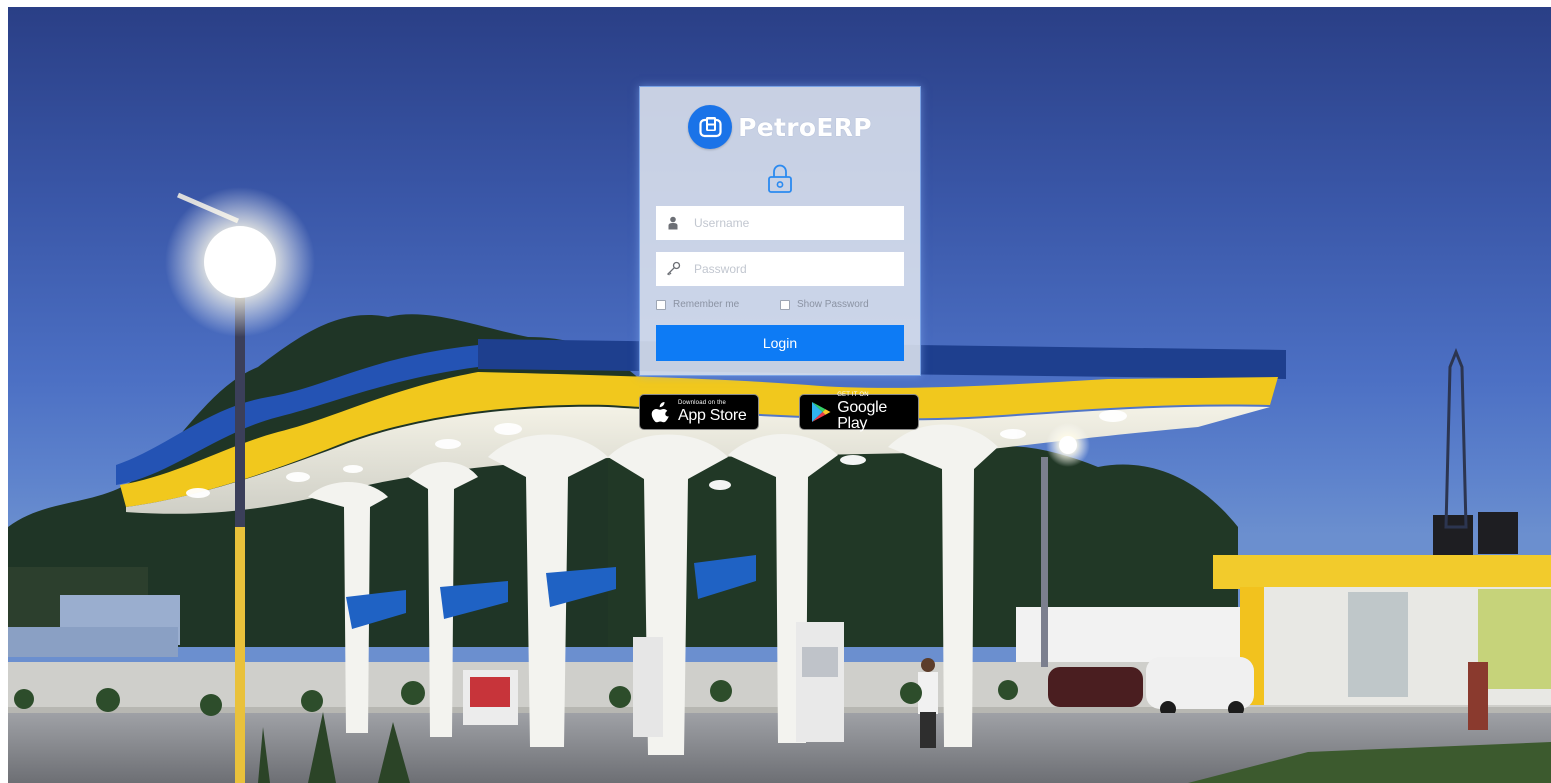 Image resolution: width=1551 pixels, height=783 pixels. Describe the element at coordinates (661, 412) in the screenshot. I see `apple-icon` at that location.